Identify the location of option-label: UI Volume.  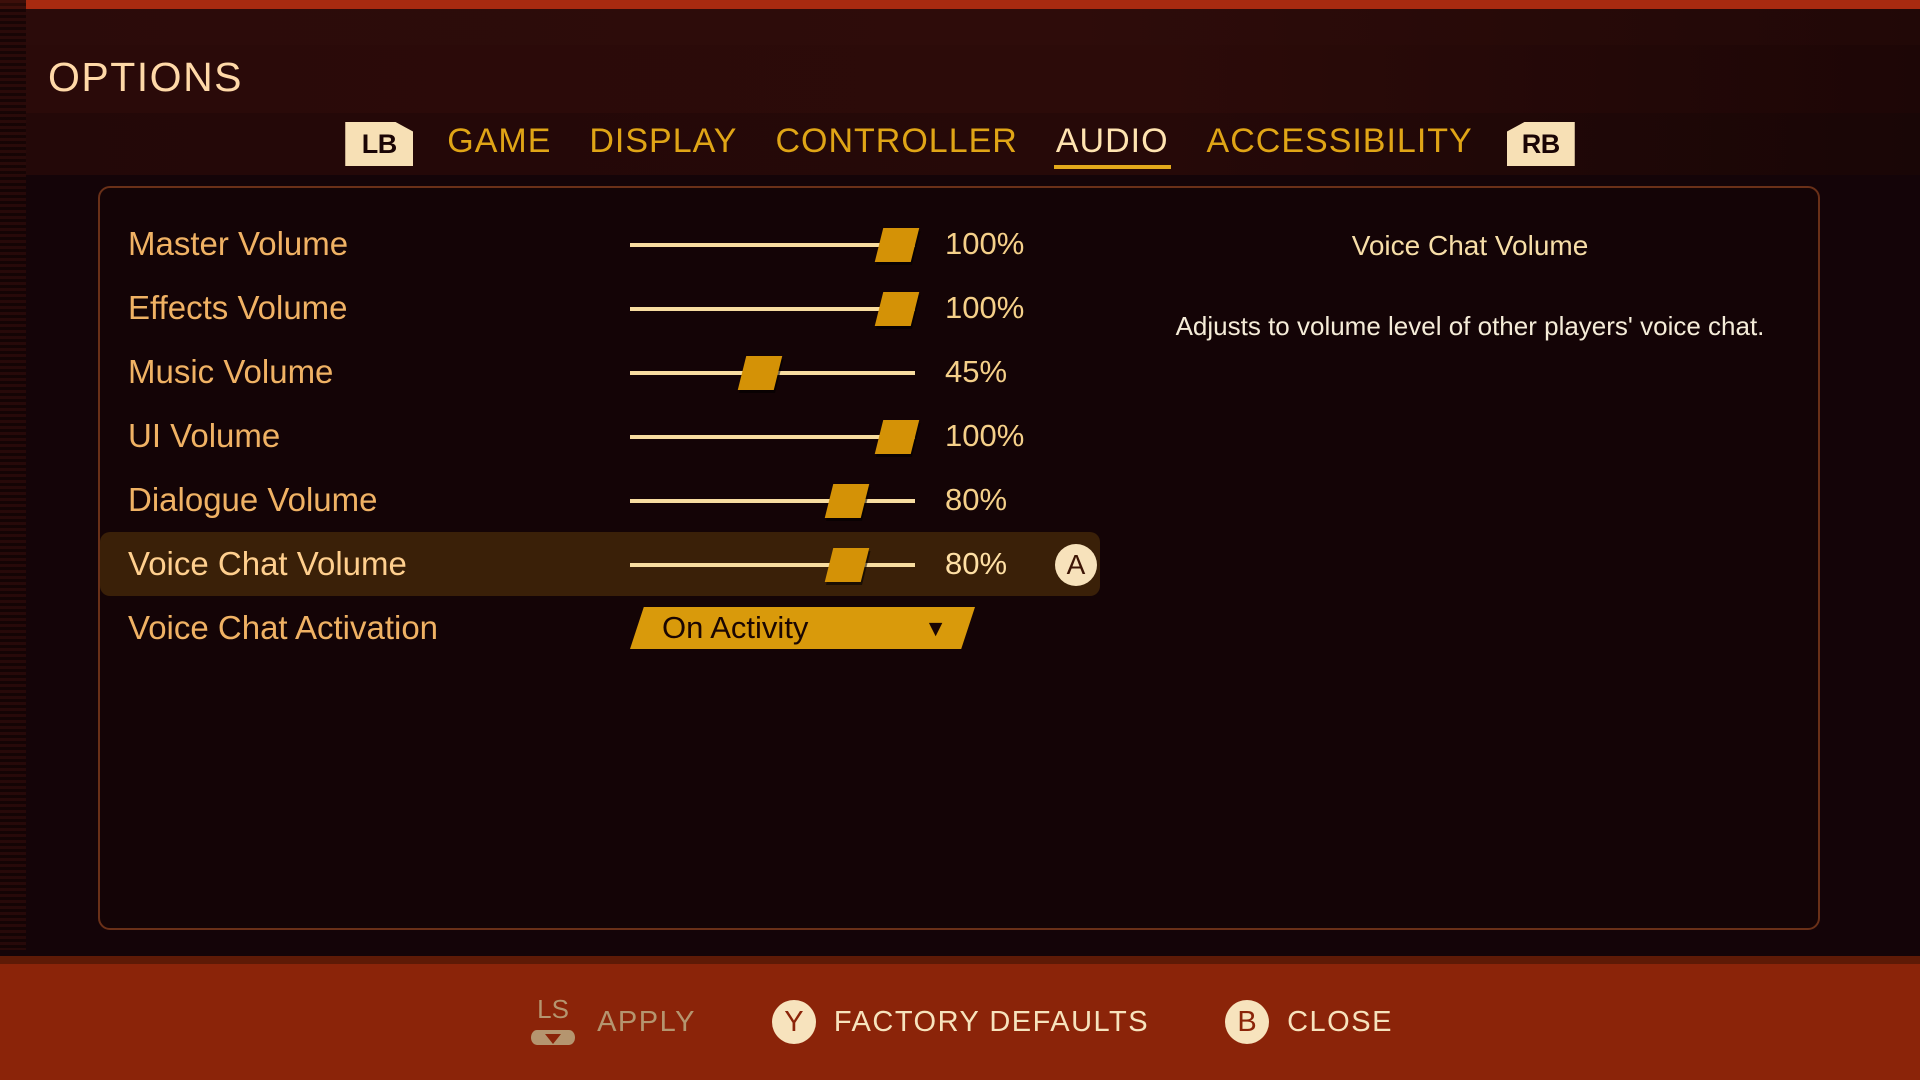
(204, 435).